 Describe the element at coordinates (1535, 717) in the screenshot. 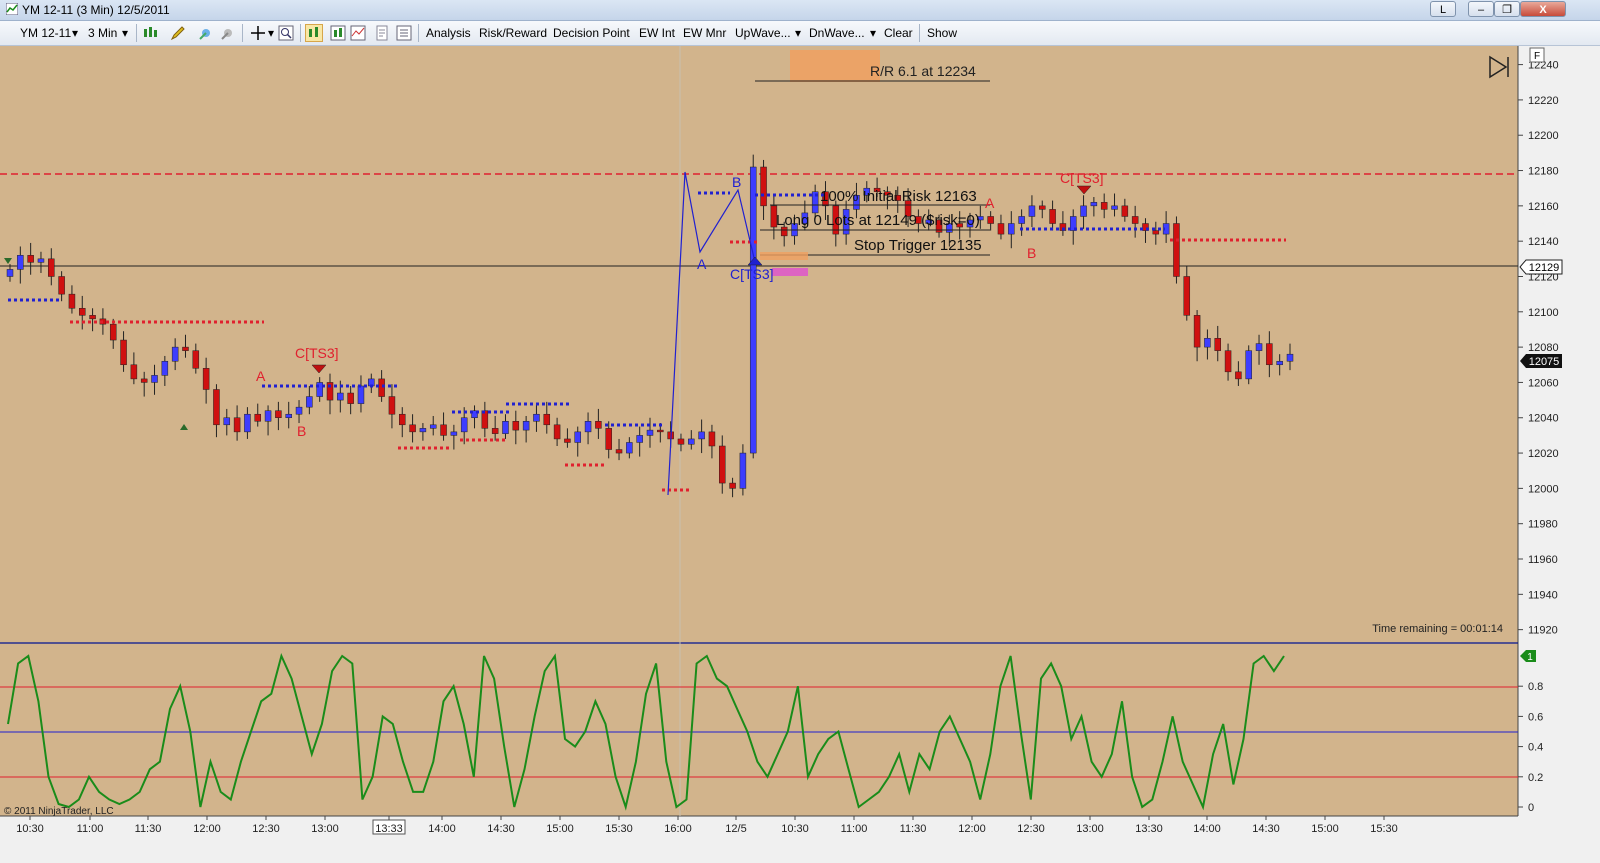

I see `osc-tick-label: 0.6` at that location.